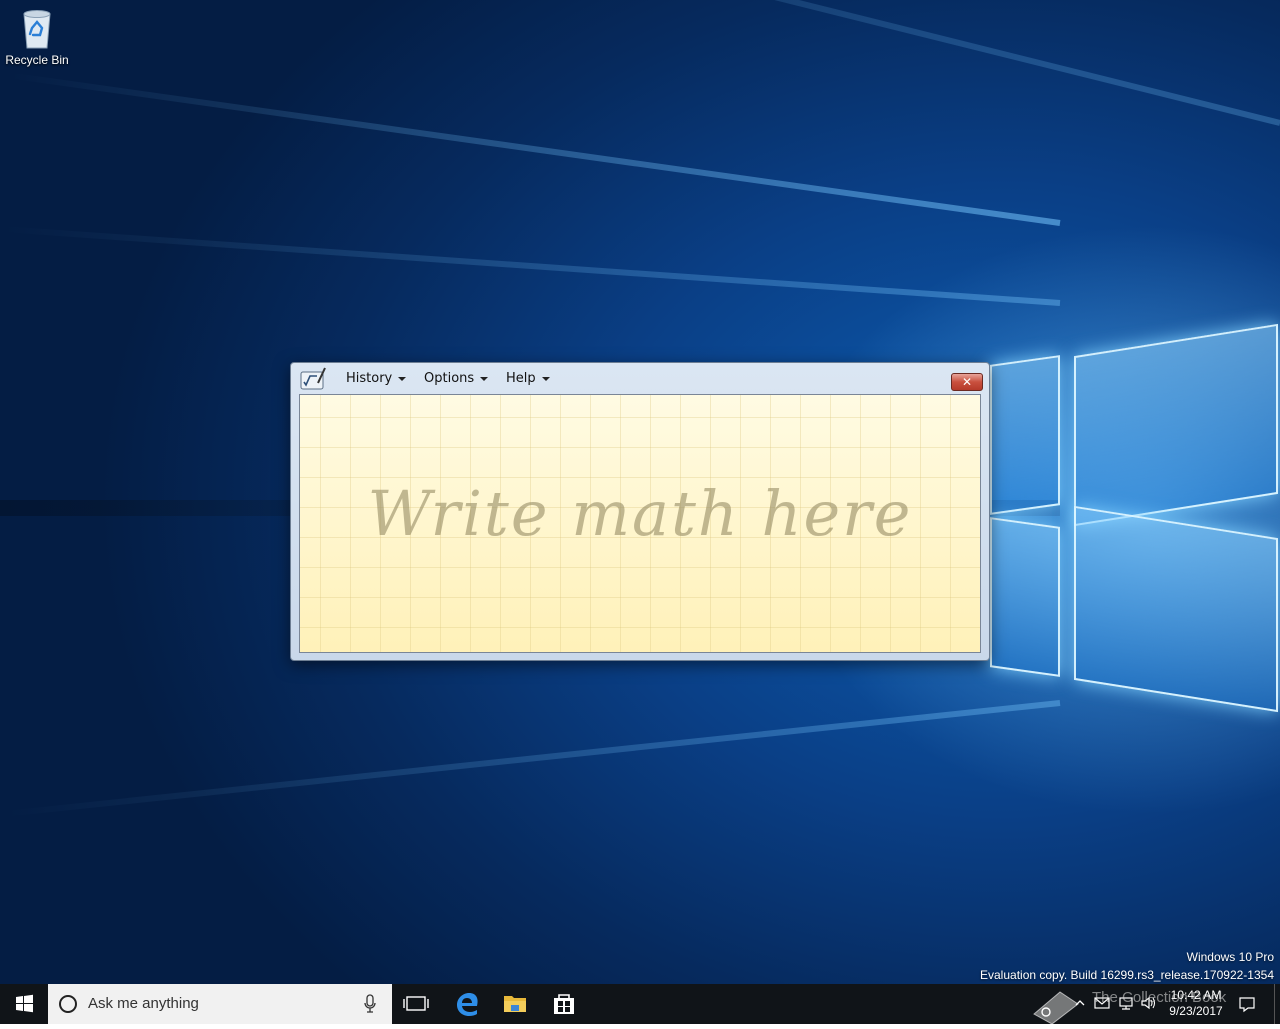 The height and width of the screenshot is (1029, 1280). I want to click on recycle-bin-icon, so click(37, 28).